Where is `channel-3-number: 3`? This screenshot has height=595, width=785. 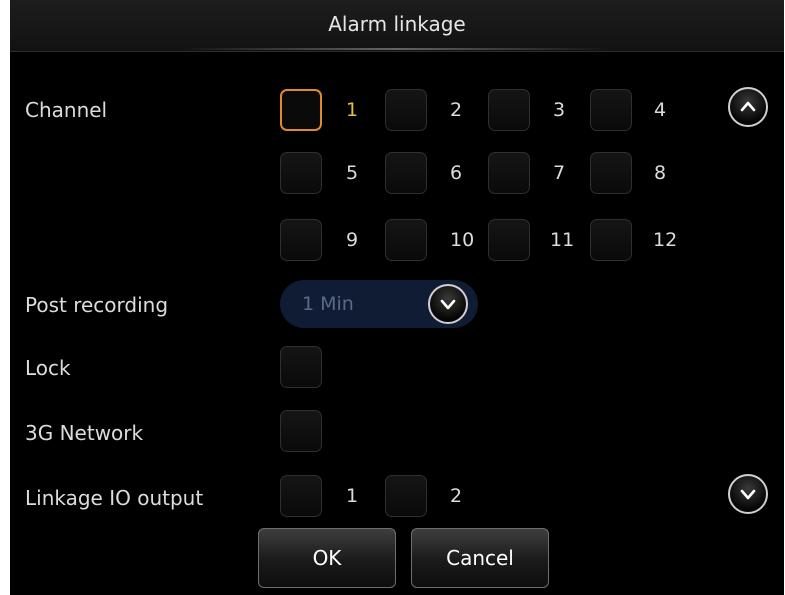
channel-3-number: 3 is located at coordinates (559, 110).